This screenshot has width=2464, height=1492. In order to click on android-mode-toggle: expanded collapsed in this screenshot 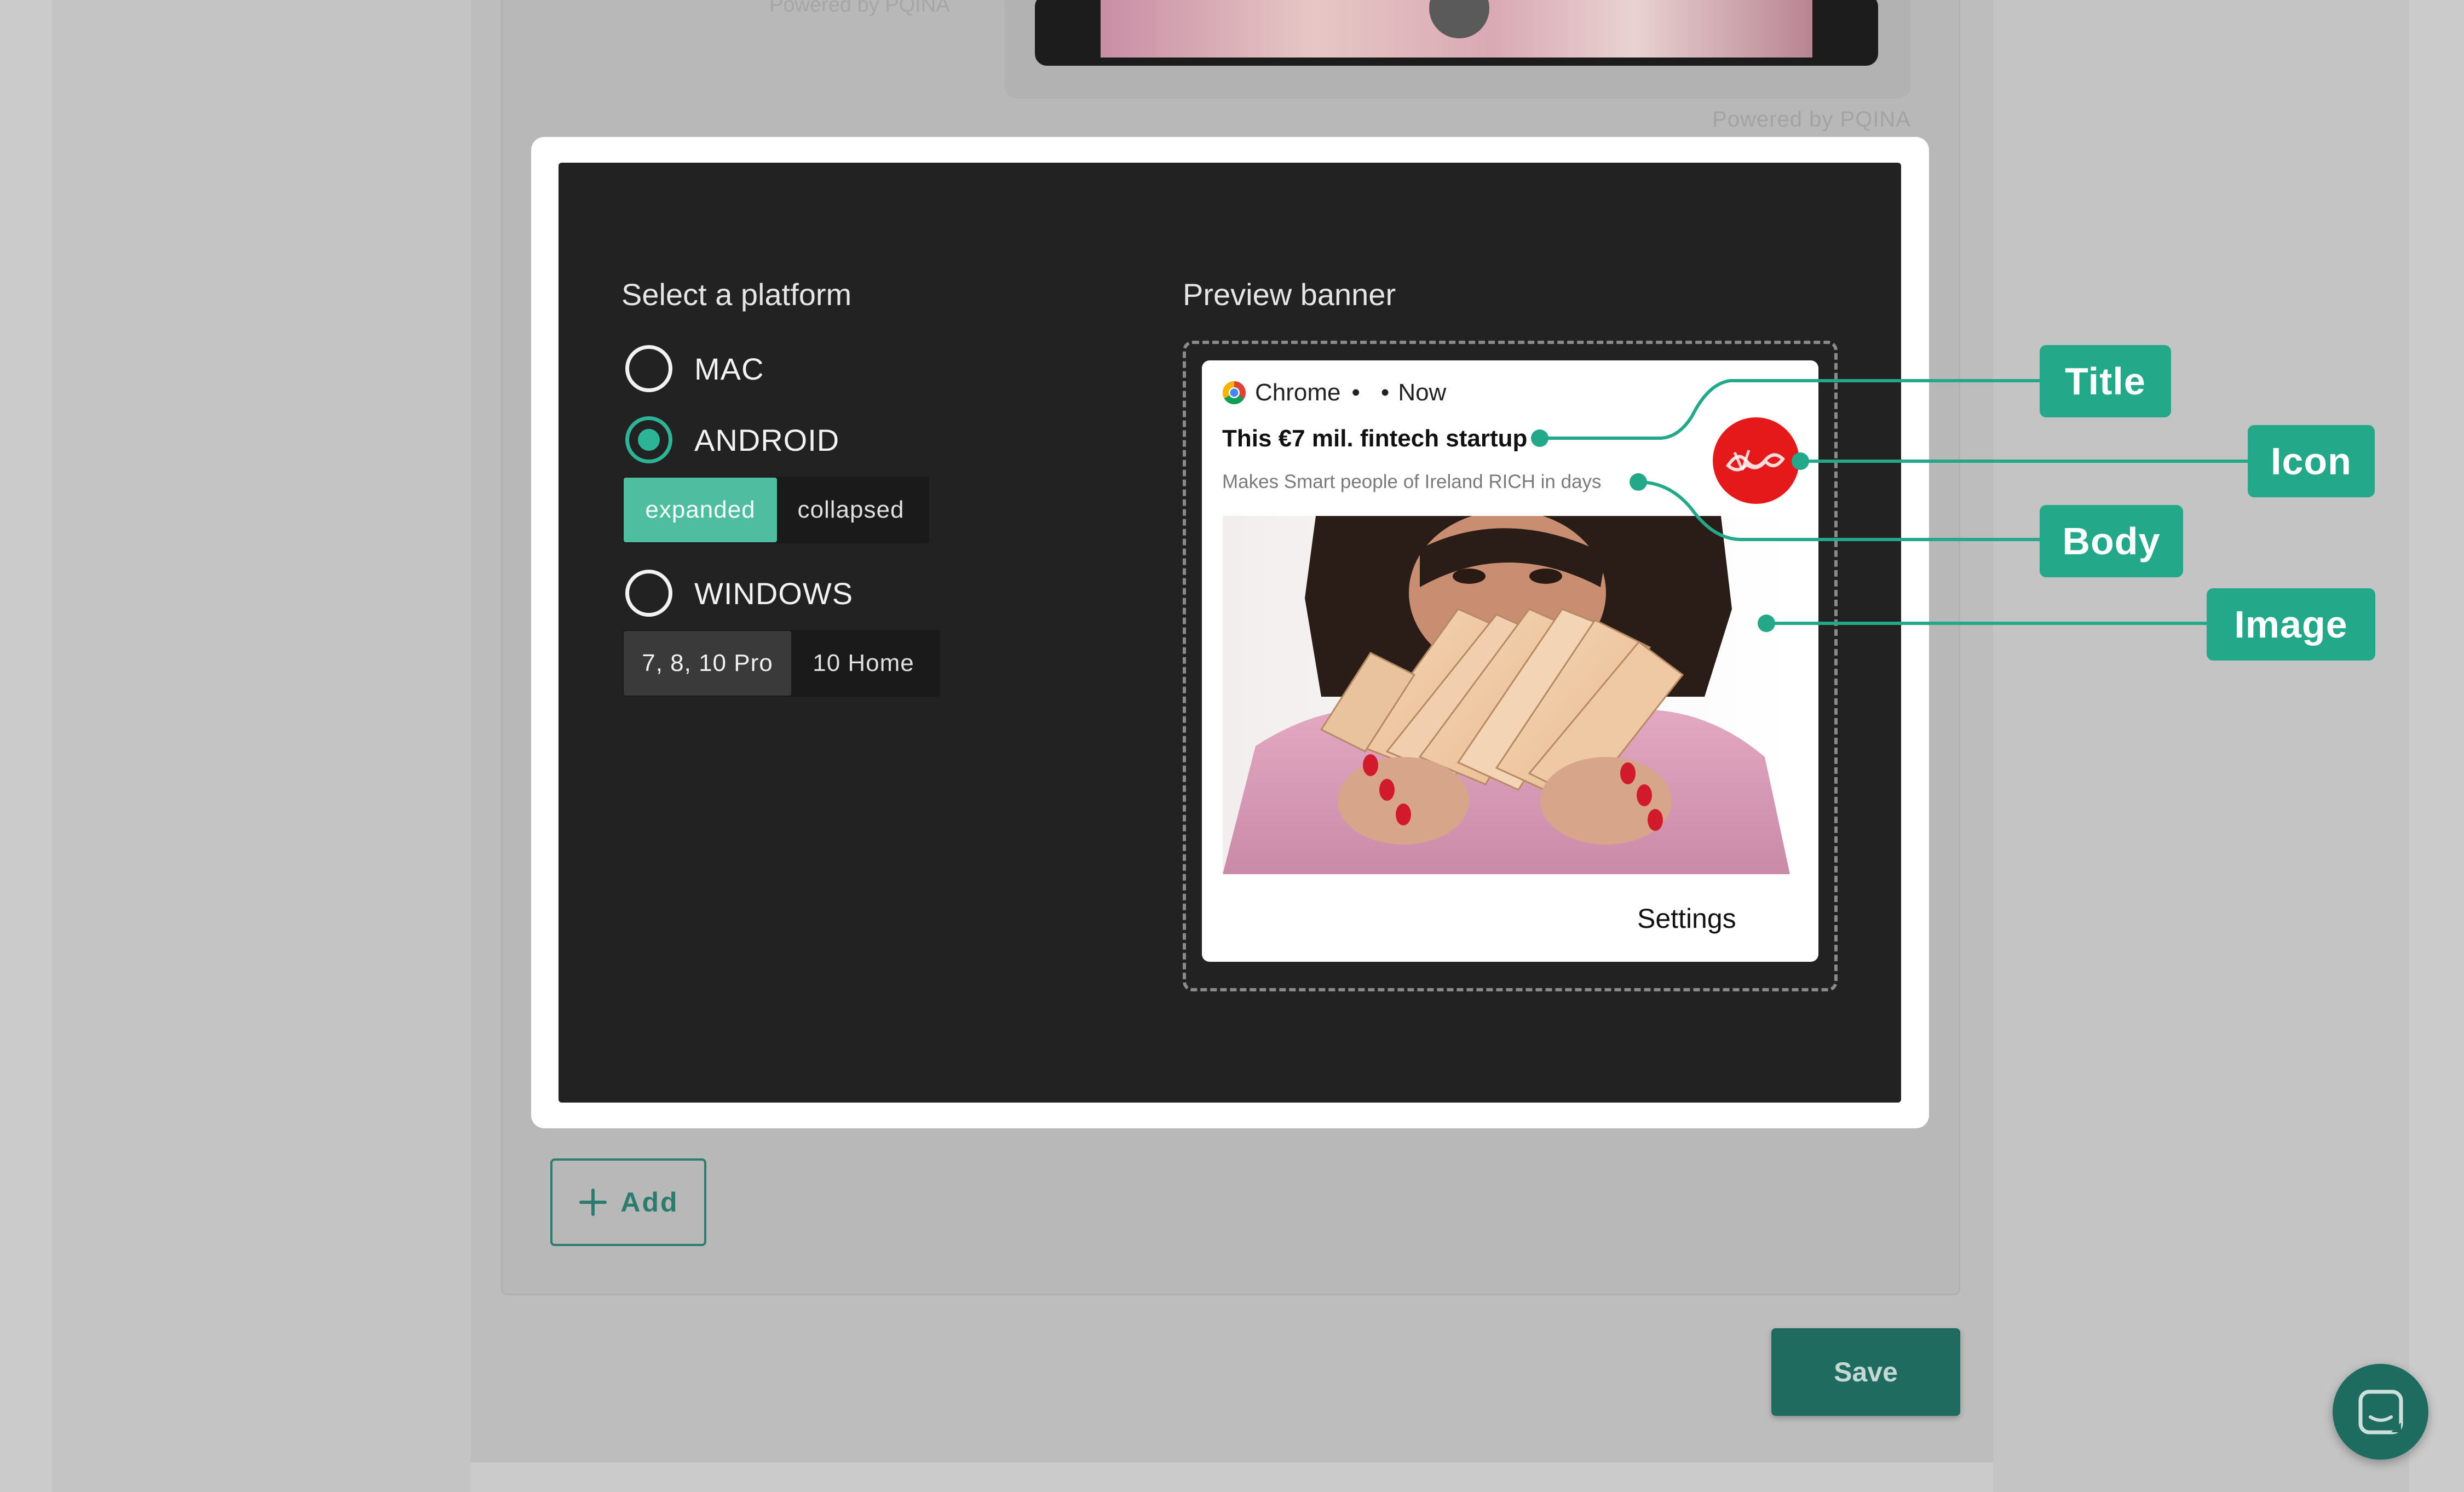, I will do `click(776, 510)`.